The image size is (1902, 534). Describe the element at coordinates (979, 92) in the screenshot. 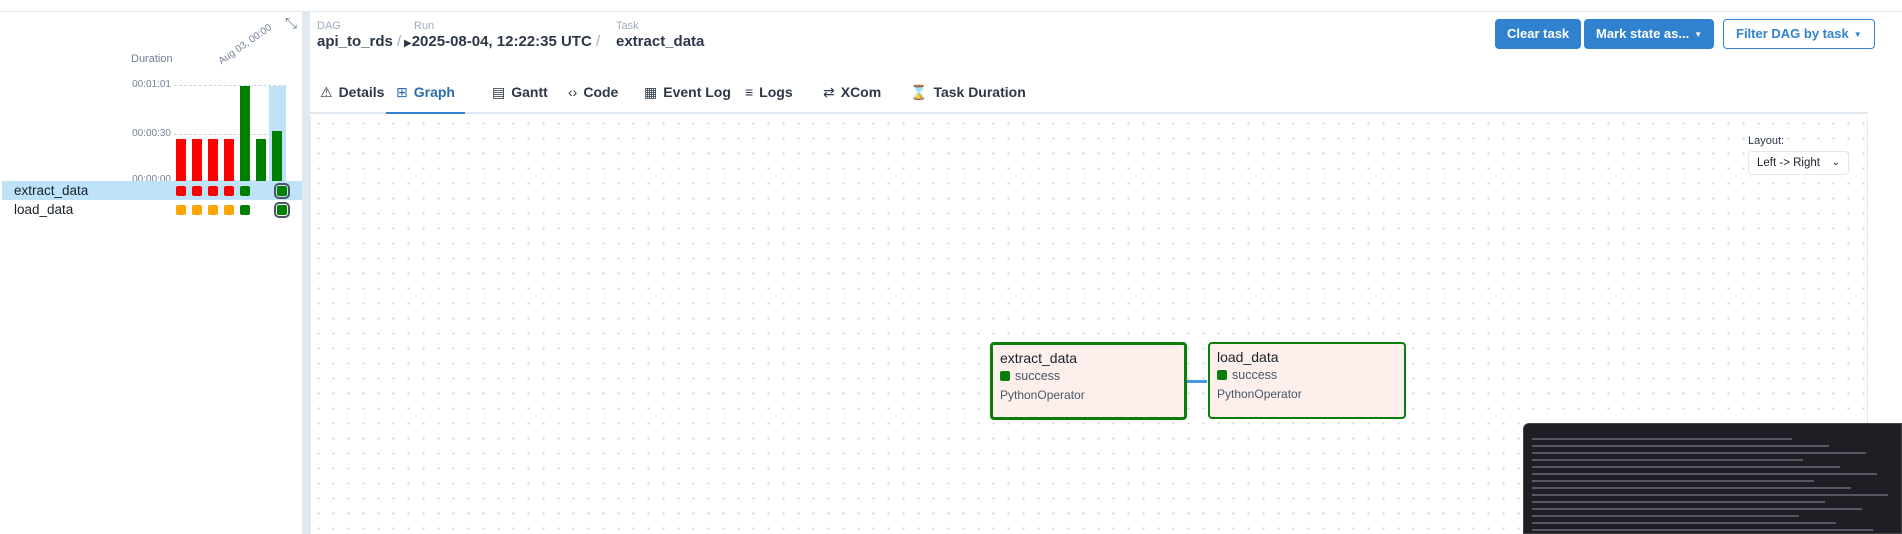

I see `tab-label: Task Duration` at that location.